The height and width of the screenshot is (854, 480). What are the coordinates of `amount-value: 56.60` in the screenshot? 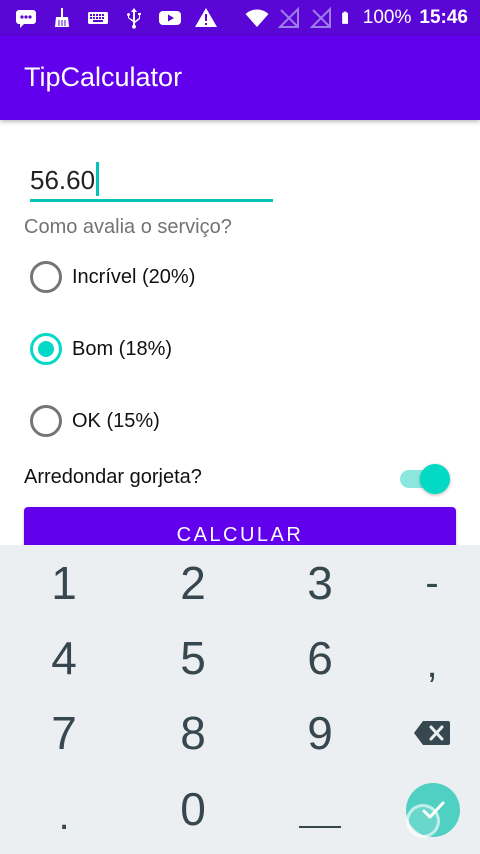 It's located at (63, 180).